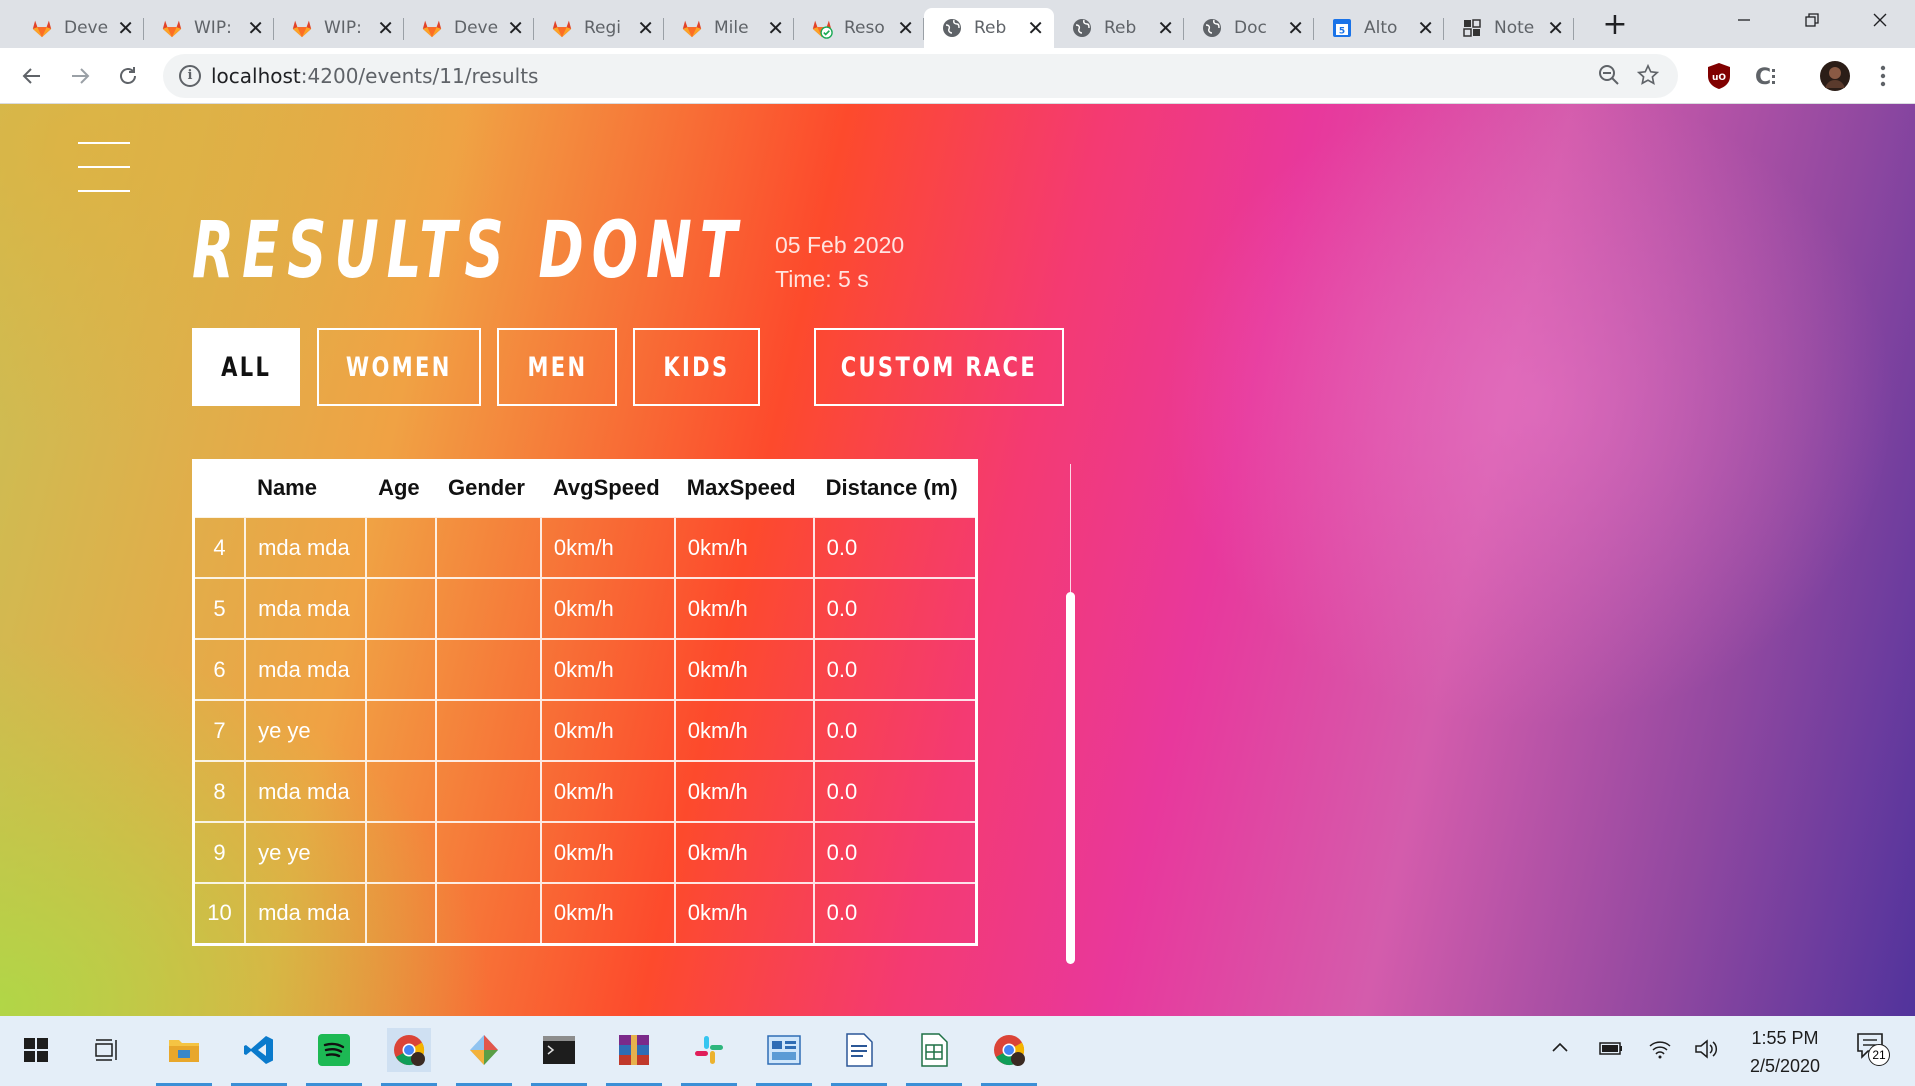  I want to click on winrar-icon, so click(634, 1050).